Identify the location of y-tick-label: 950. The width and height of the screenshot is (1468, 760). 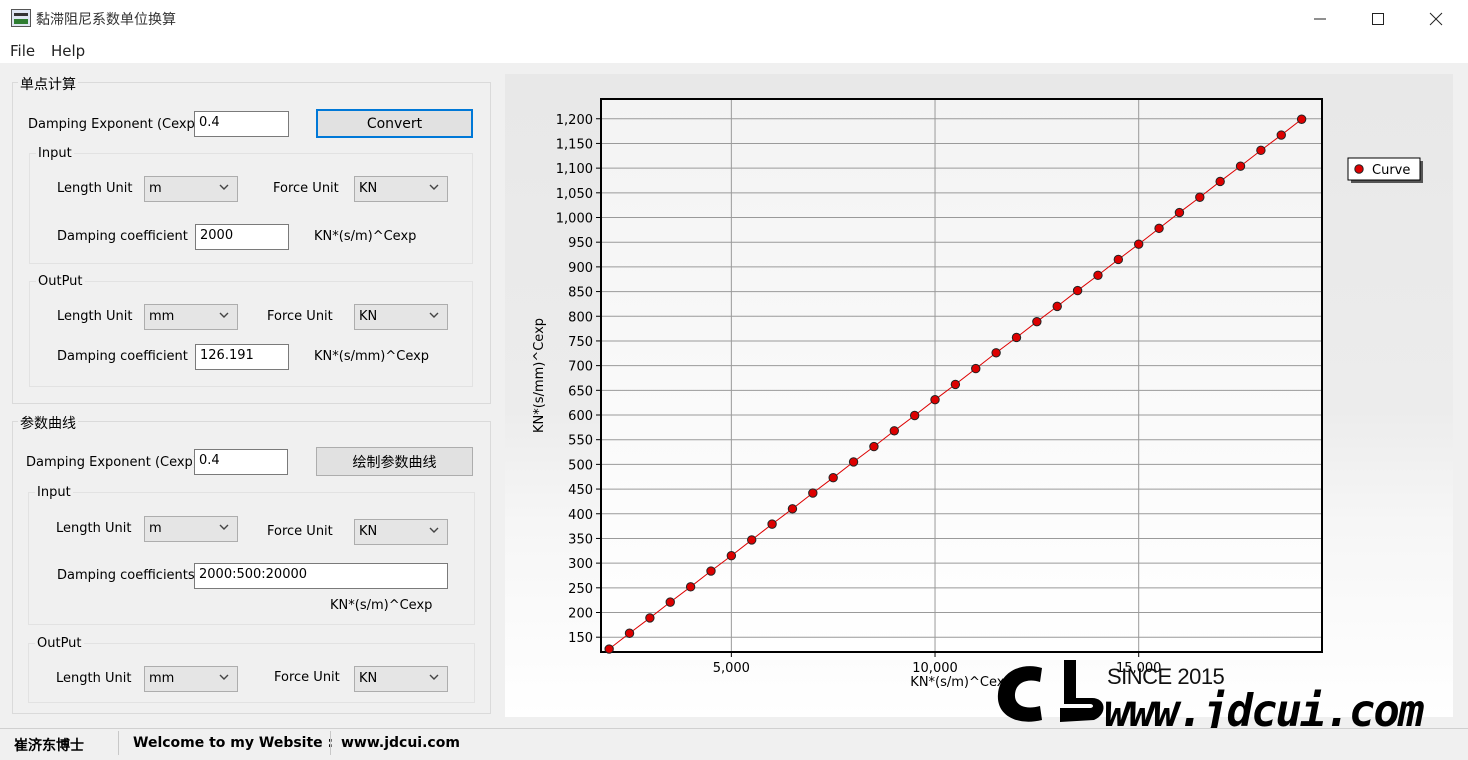
(580, 243).